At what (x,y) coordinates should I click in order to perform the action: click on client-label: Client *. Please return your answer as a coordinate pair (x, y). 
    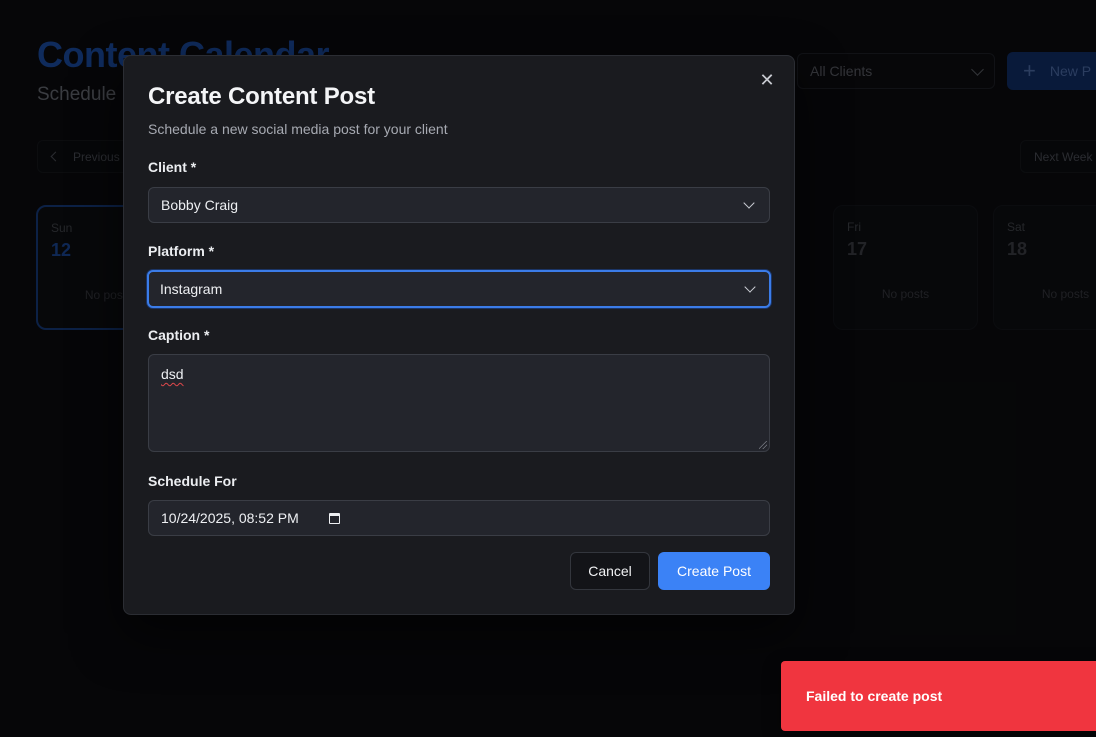
    Looking at the image, I should click on (172, 167).